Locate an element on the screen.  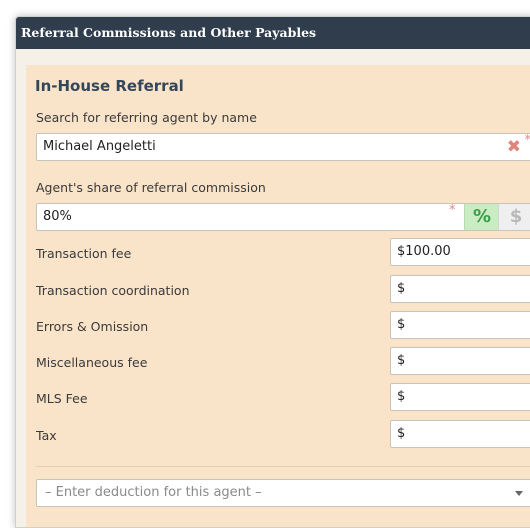
tax-input: $ is located at coordinates (460, 434).